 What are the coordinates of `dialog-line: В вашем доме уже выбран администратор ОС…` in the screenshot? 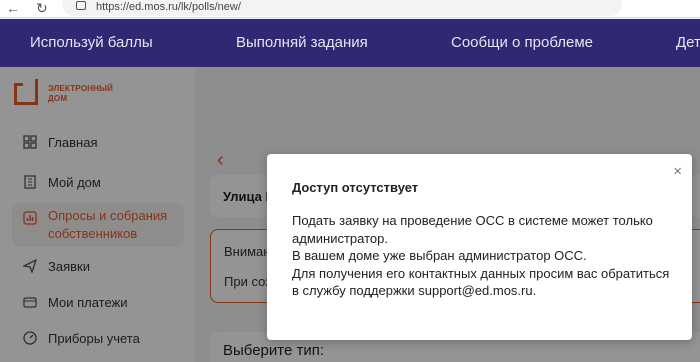 It's located at (439, 255).